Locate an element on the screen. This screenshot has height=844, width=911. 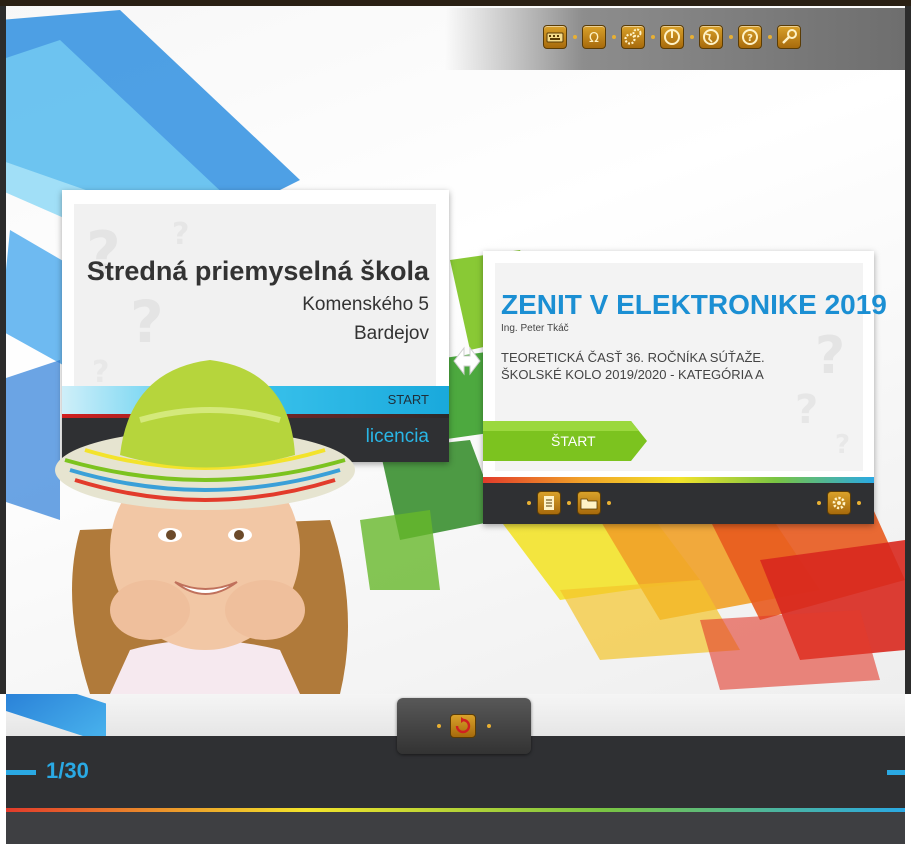
settings-icon is located at coordinates (839, 503).